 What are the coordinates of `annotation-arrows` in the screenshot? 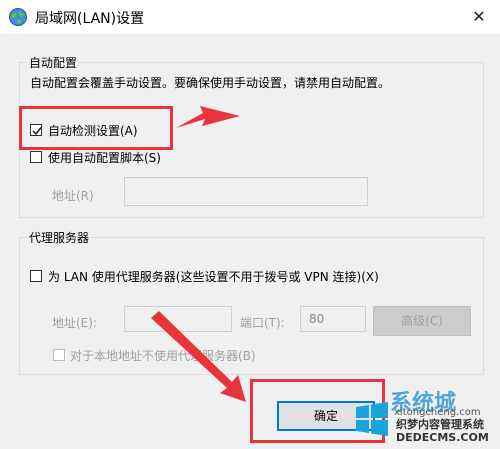 It's located at (198, 254).